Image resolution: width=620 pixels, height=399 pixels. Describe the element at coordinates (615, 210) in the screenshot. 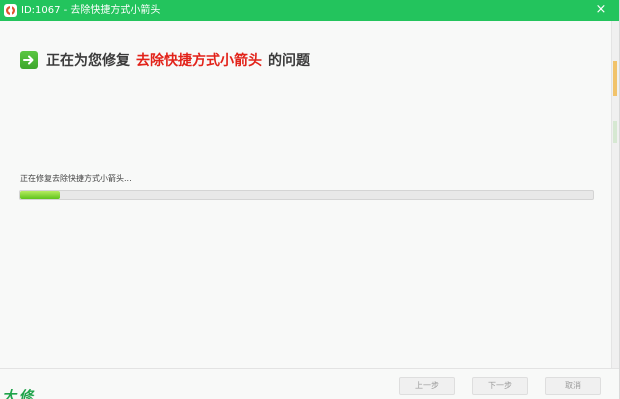

I see `background-window-edge` at that location.